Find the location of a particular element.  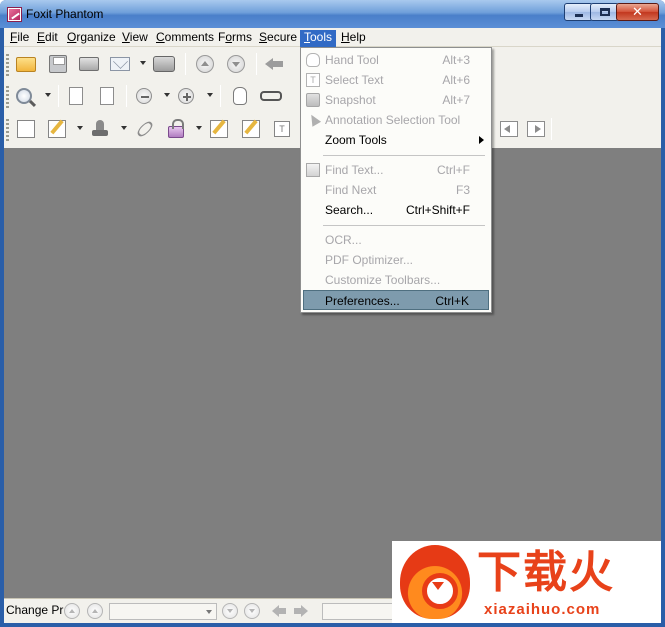

paperclip-icon is located at coordinates (145, 129).